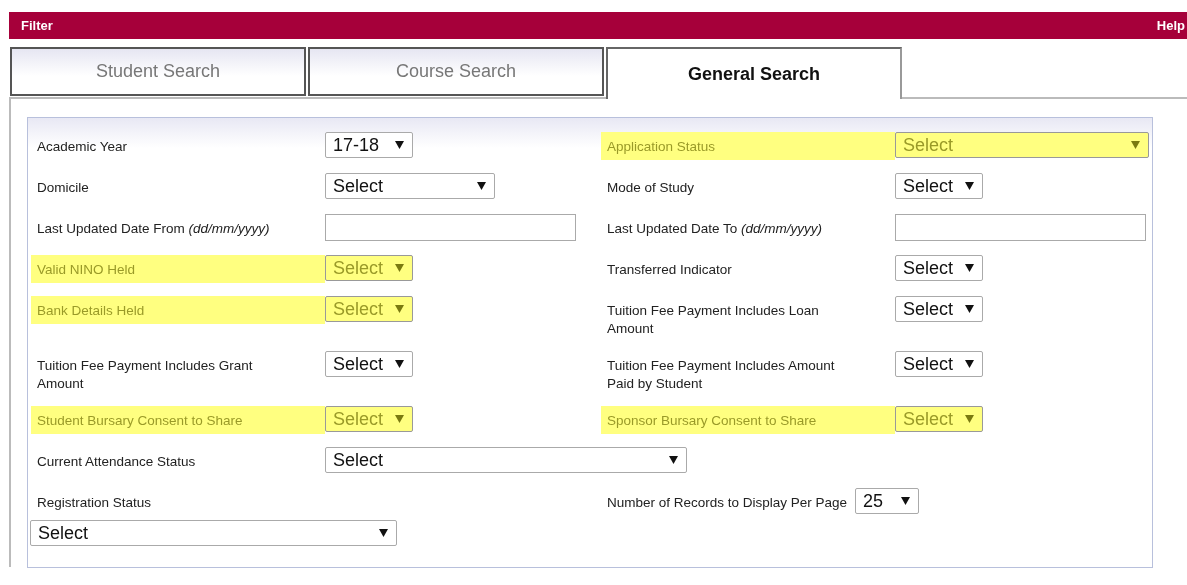 The height and width of the screenshot is (585, 1187). Describe the element at coordinates (715, 229) in the screenshot. I see `field-label: Last Updated Date To (dd/mm/yyyy)` at that location.